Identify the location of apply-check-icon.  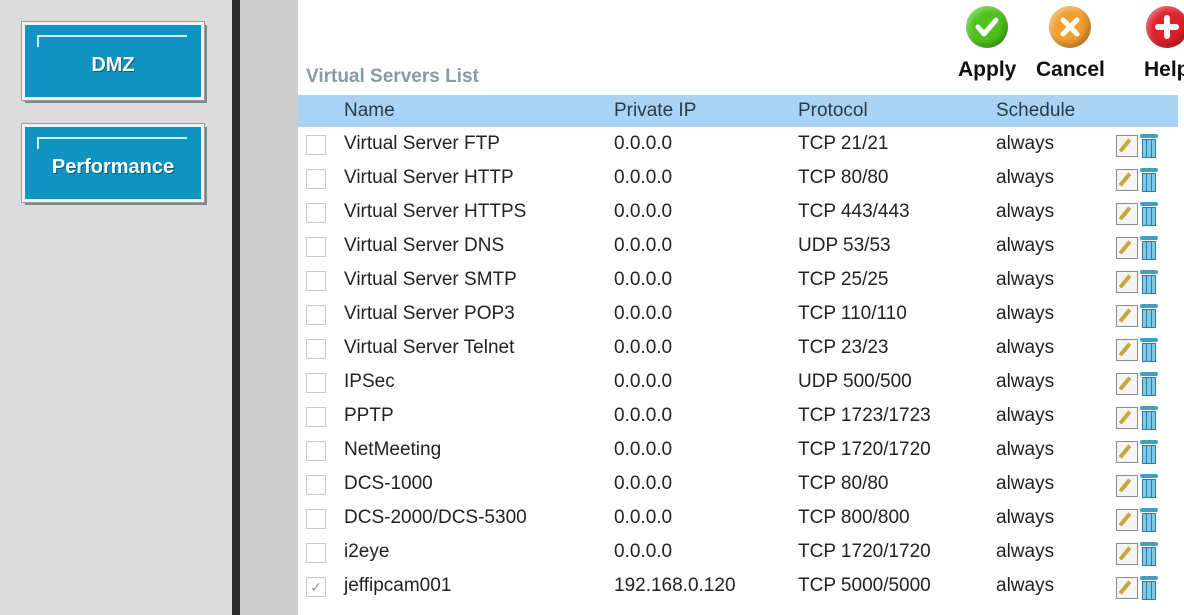
(987, 27).